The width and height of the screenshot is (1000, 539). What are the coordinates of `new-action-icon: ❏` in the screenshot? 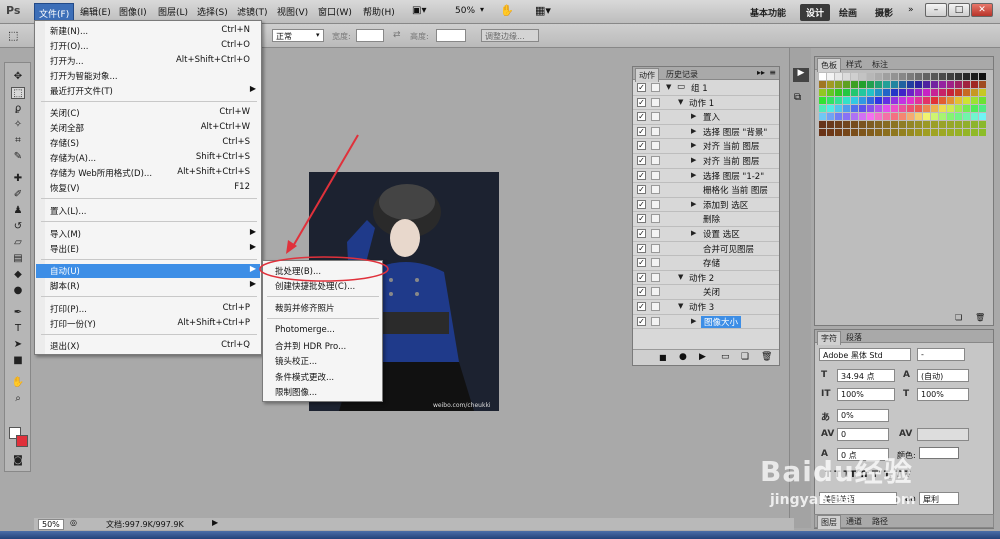 It's located at (745, 357).